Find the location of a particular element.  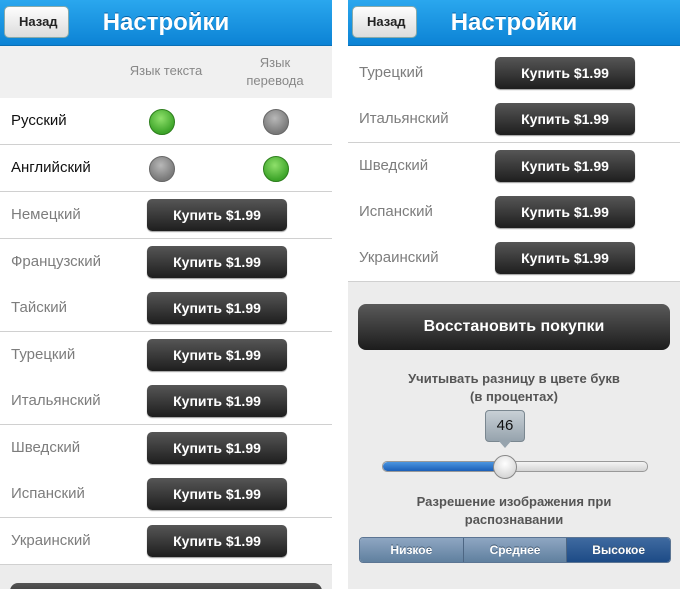

language-row-english: Английский is located at coordinates (166, 168).